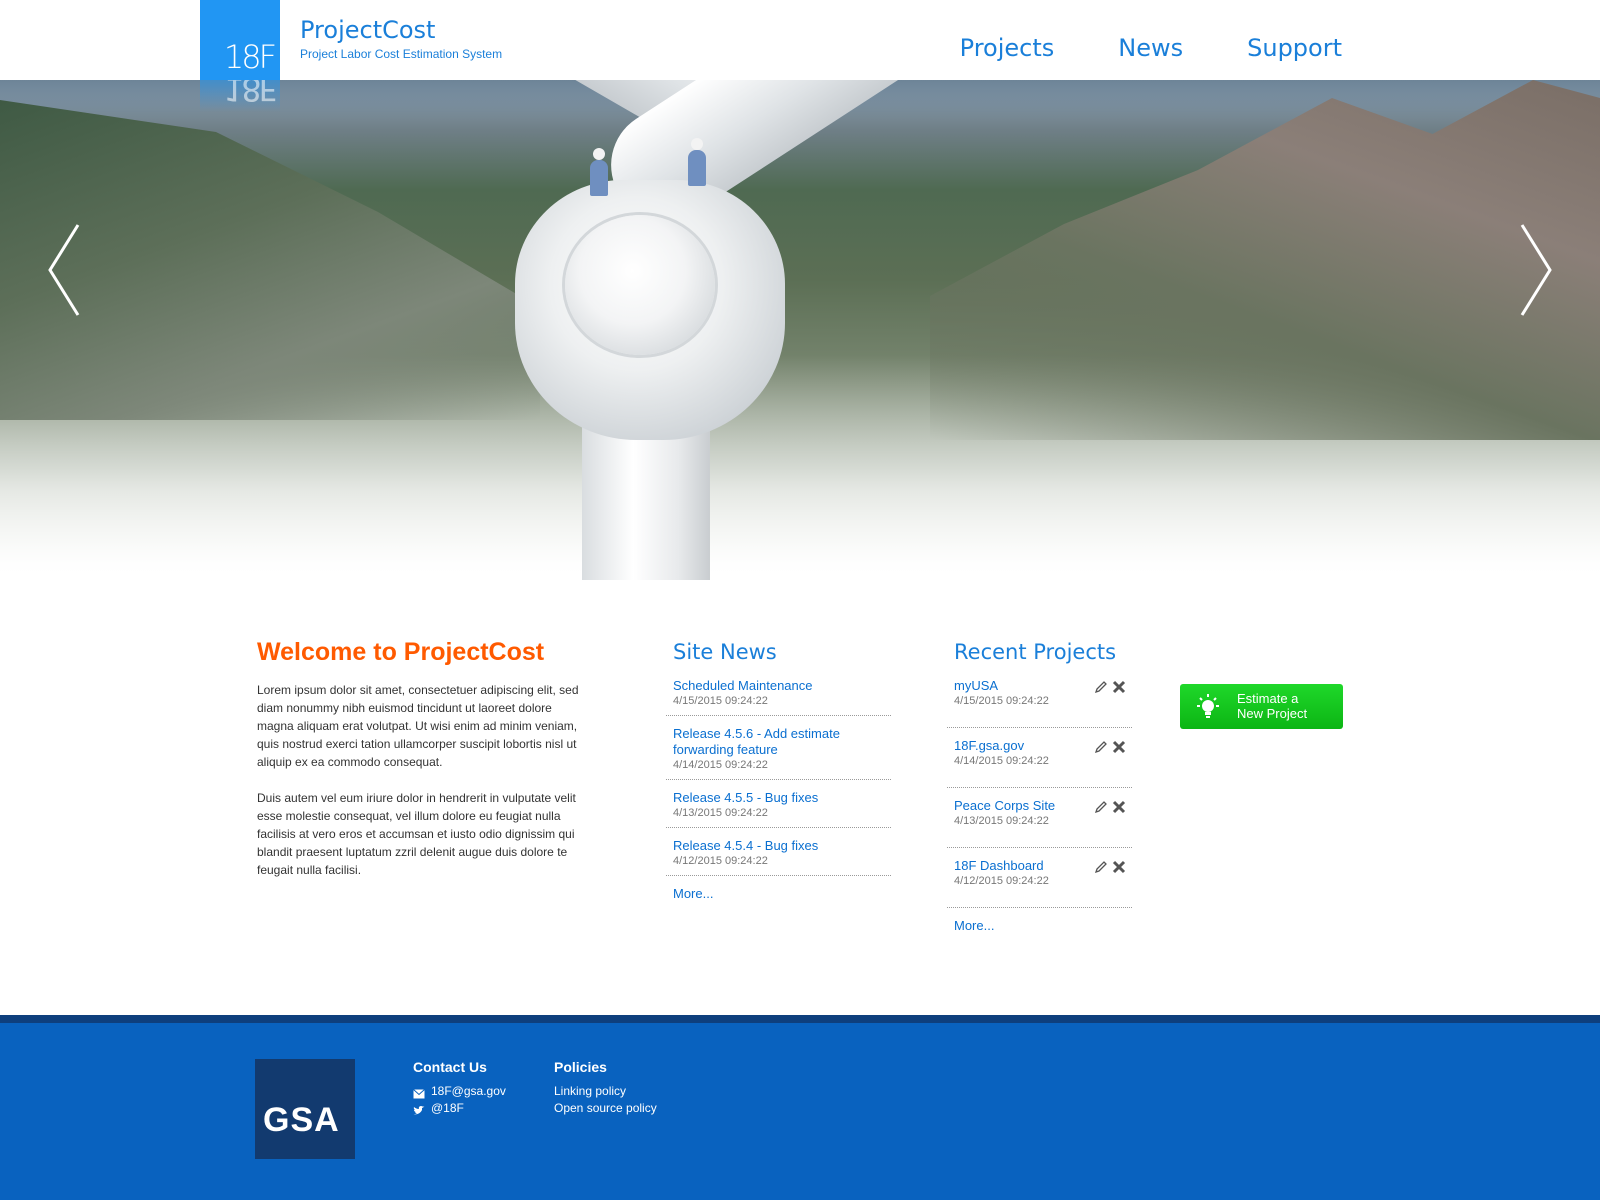  What do you see at coordinates (782, 686) in the screenshot?
I see `news-item-title: Scheduled Maintenance` at bounding box center [782, 686].